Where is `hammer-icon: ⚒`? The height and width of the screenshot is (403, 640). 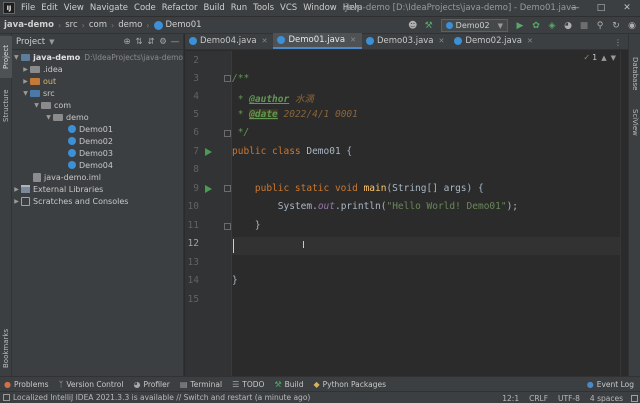
hammer-icon: ⚒ is located at coordinates (429, 26).